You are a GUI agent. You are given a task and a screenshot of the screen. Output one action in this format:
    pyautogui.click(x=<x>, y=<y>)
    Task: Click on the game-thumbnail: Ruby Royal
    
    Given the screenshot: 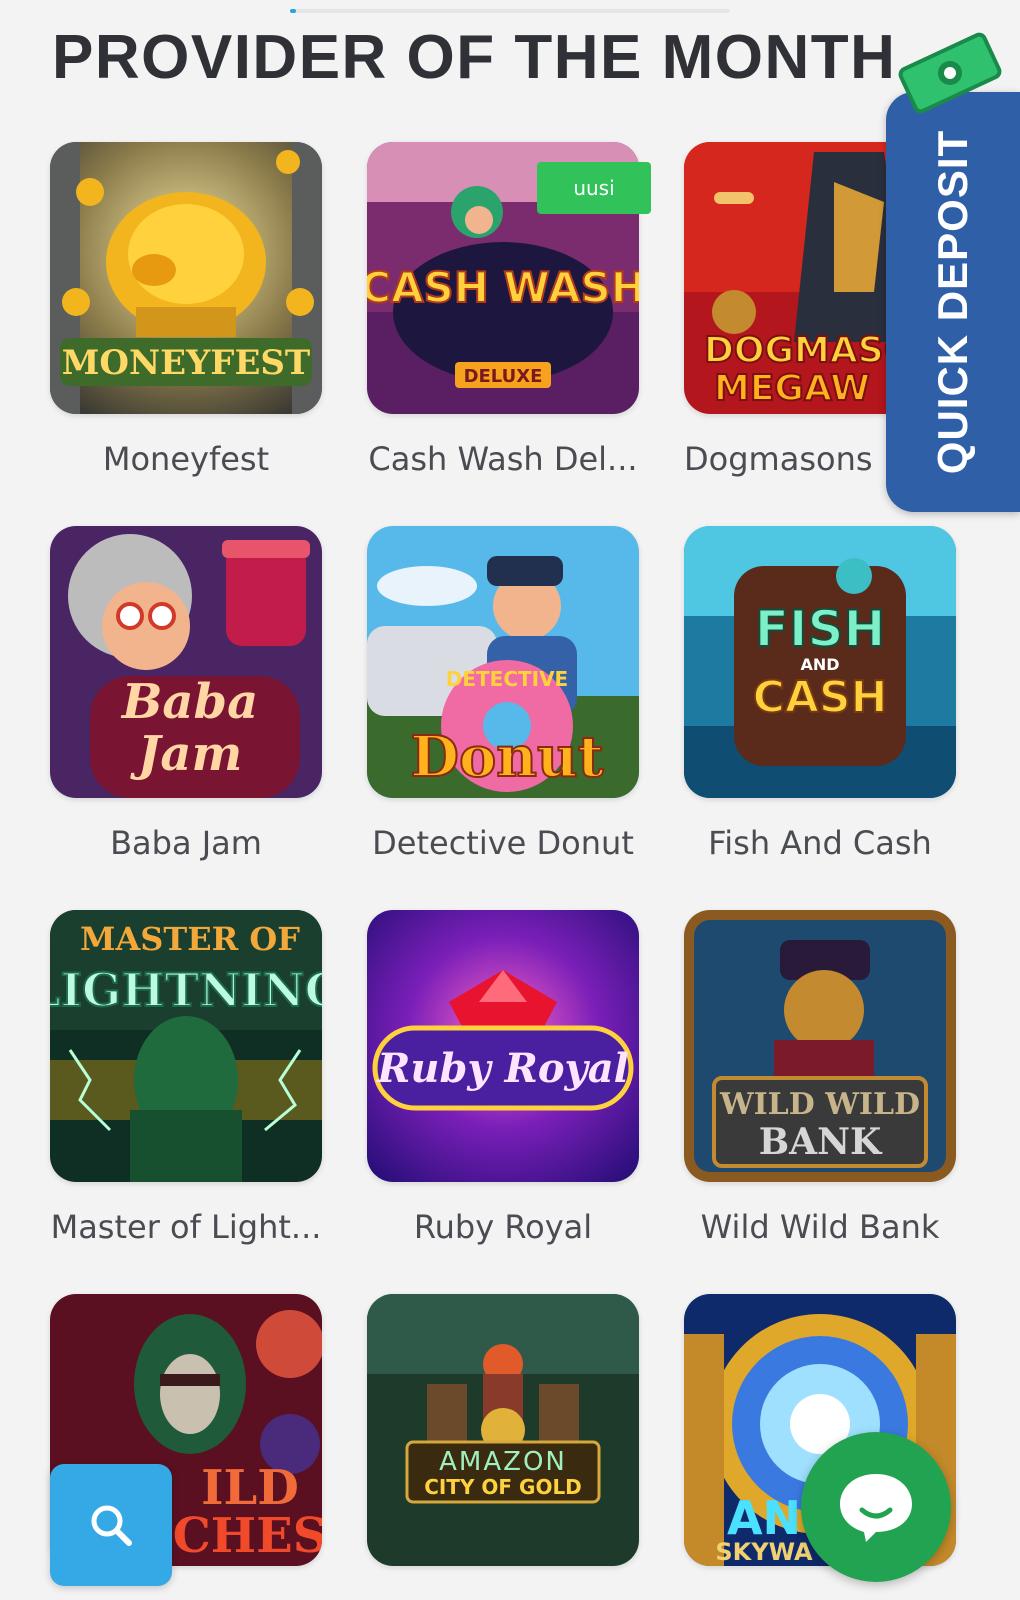 What is the action you would take?
    pyautogui.click(x=503, y=1046)
    